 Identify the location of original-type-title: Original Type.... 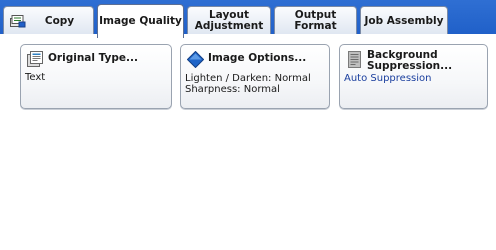
(93, 58).